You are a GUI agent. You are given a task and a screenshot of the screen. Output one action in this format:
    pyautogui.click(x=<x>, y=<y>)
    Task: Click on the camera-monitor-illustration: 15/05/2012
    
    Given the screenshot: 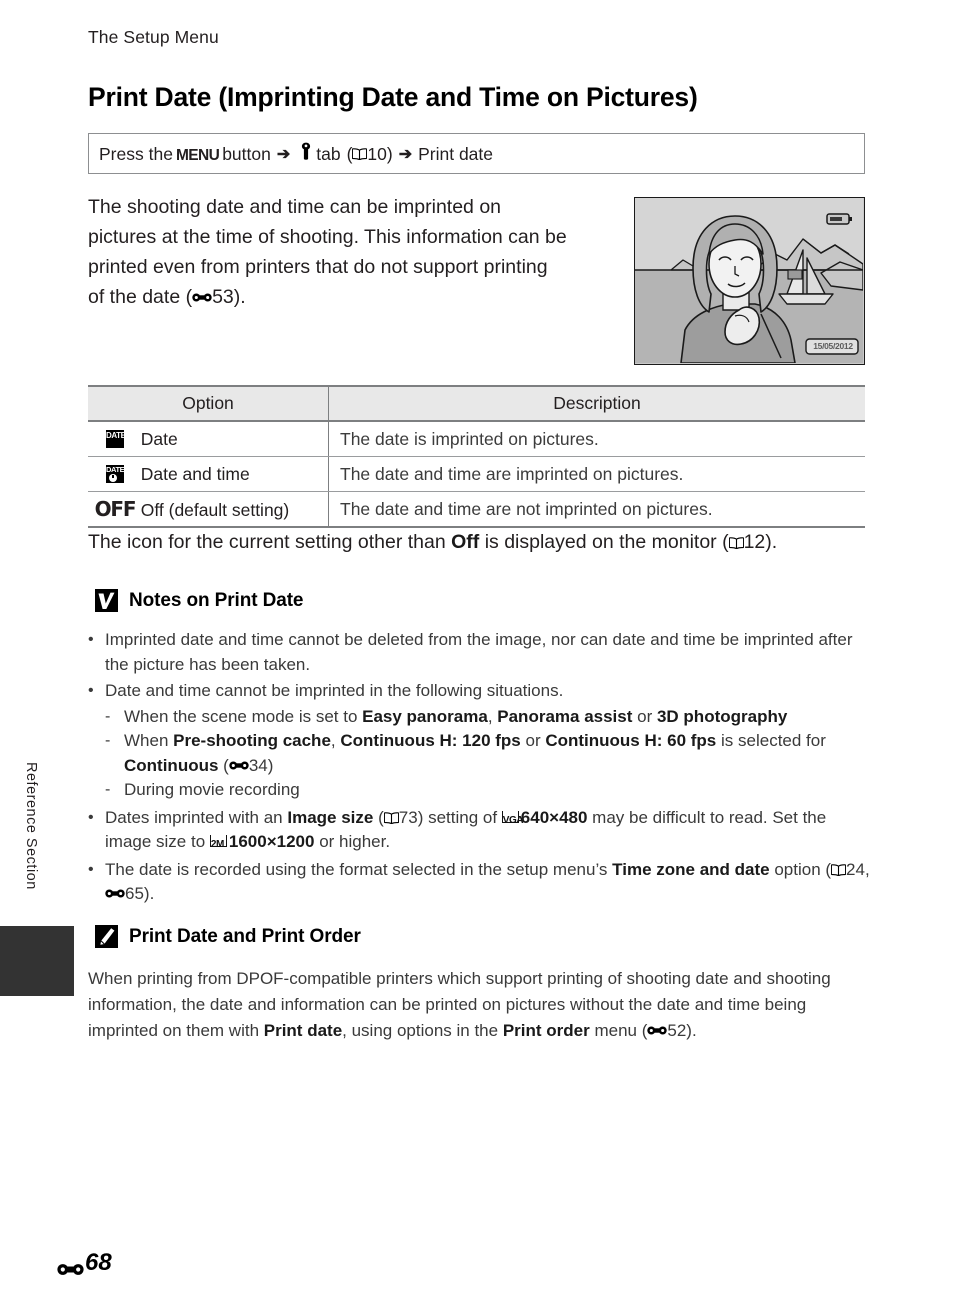 What is the action you would take?
    pyautogui.click(x=749, y=281)
    